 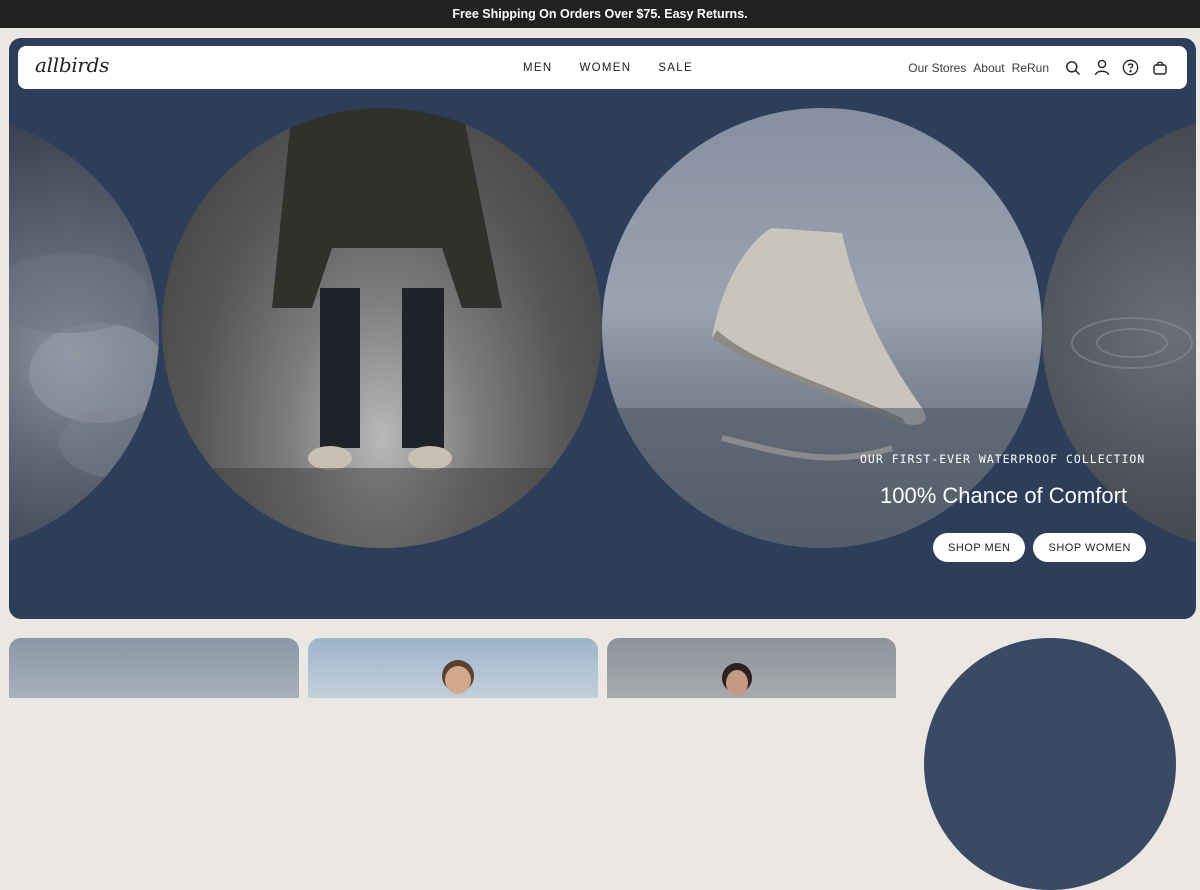 What do you see at coordinates (84, 333) in the screenshot?
I see `storm-clouds-image` at bounding box center [84, 333].